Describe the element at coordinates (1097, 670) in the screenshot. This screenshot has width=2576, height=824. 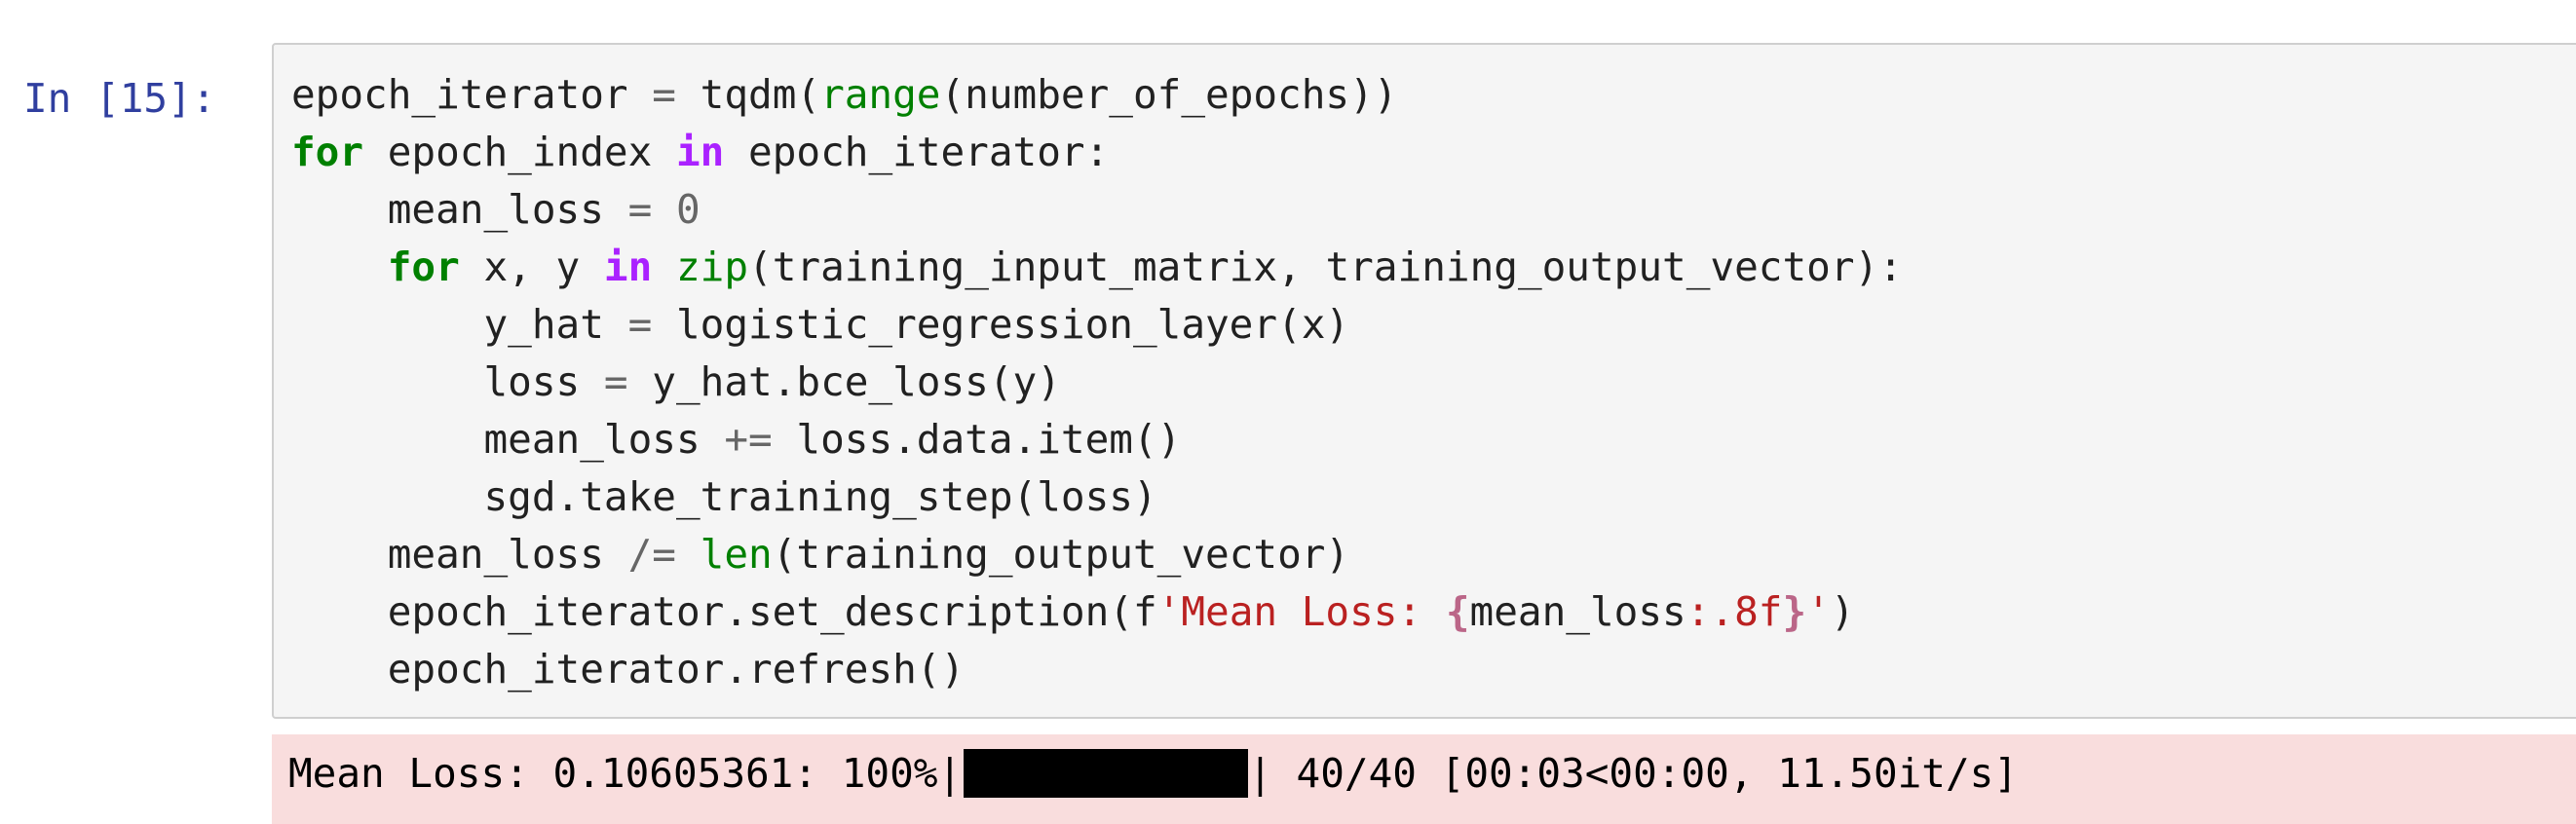
I see `code-line: epoch_iterator.refresh()` at that location.